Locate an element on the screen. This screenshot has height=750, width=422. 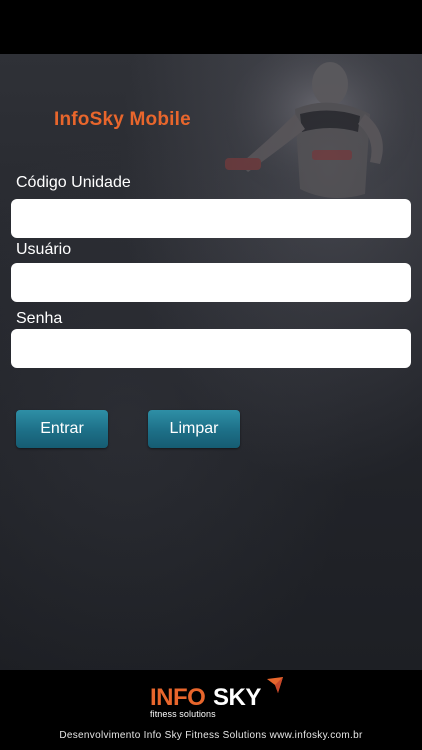
clear-button: Limpar is located at coordinates (194, 429).